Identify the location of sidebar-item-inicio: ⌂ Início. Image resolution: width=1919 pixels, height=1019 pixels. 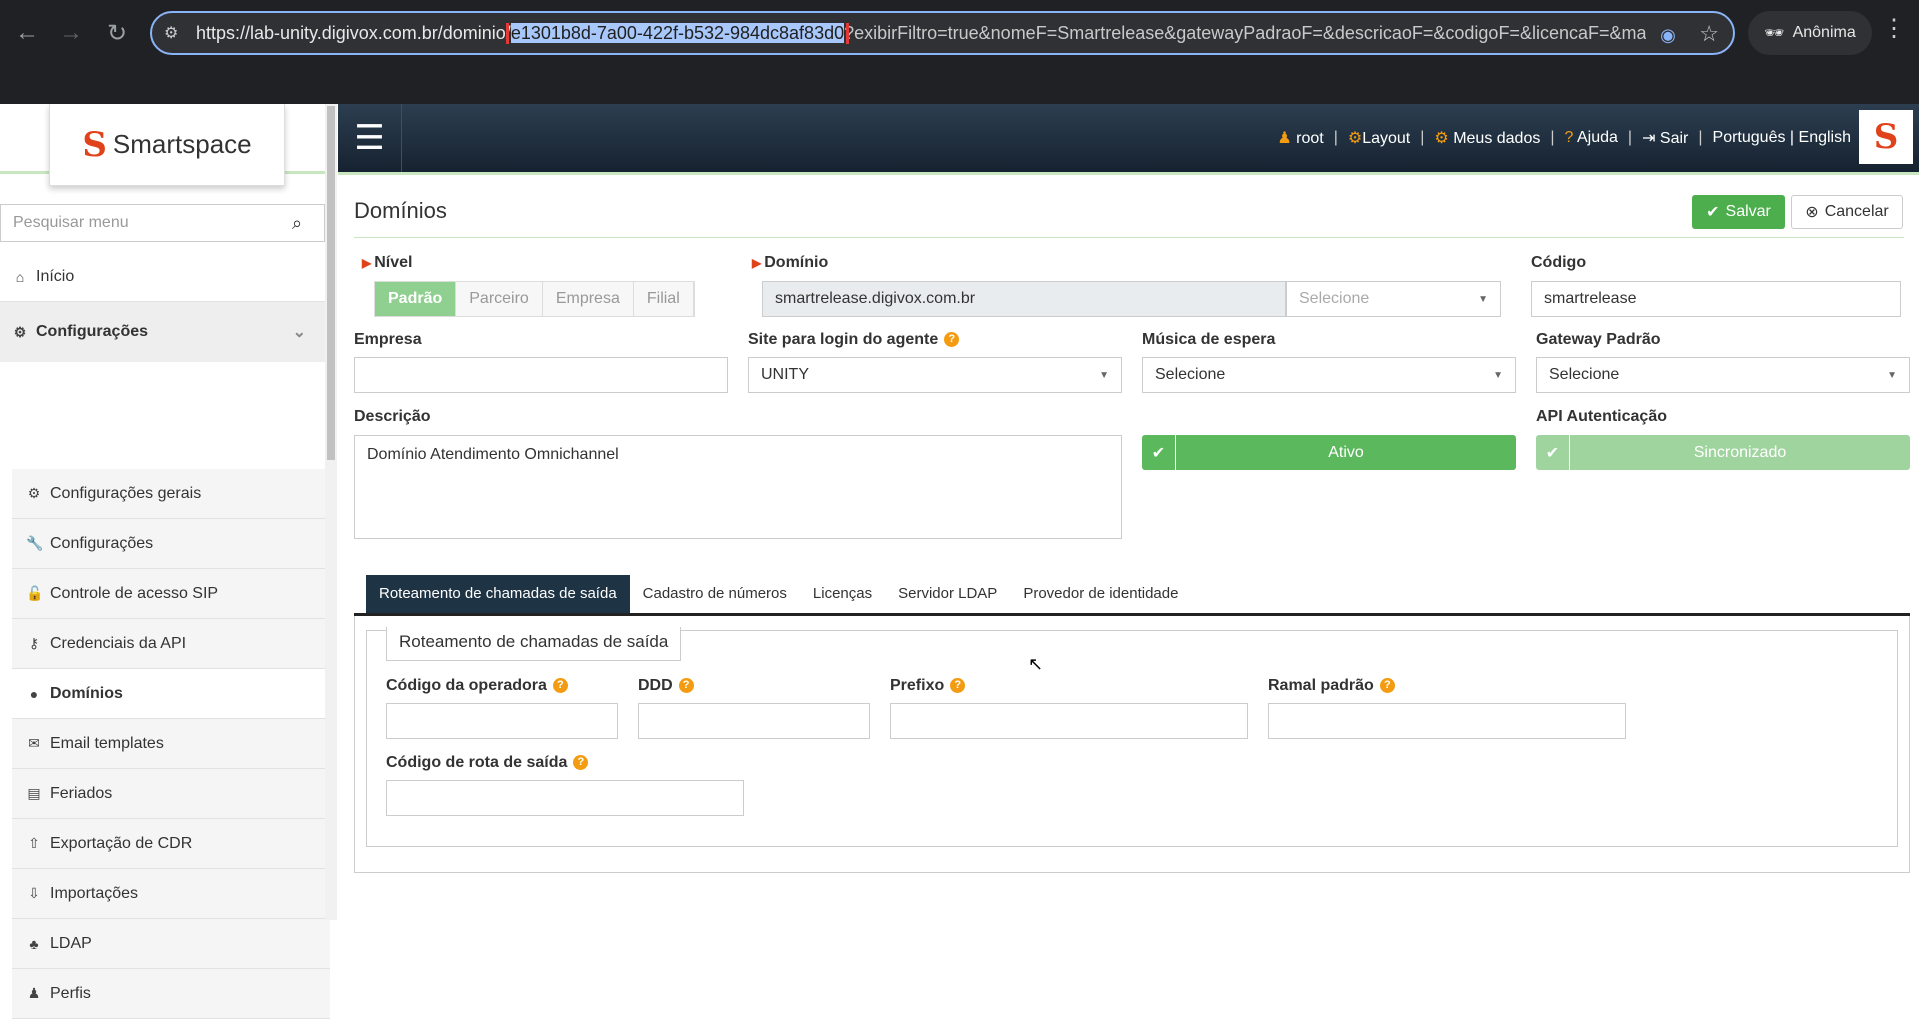
(165, 277).